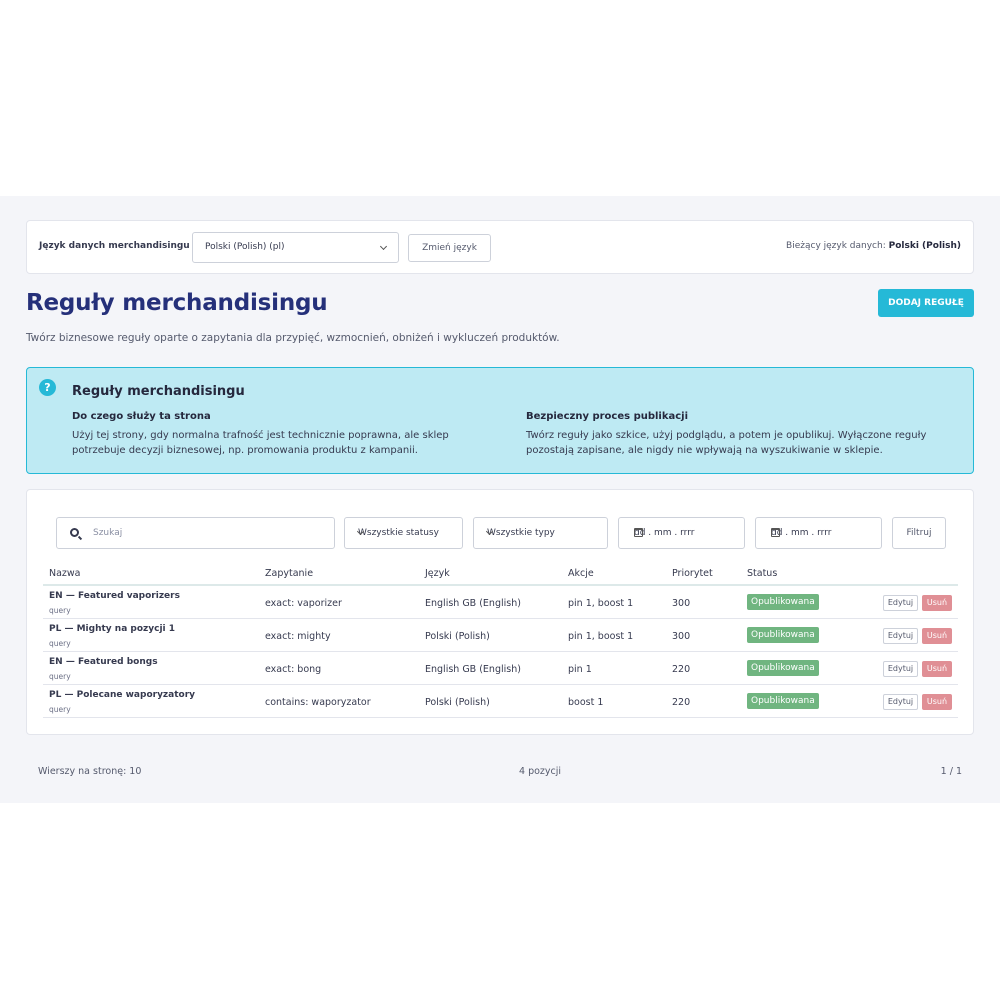 The height and width of the screenshot is (1000, 1000). I want to click on date-to-input: dd . mm . rrrr, so click(818, 533).